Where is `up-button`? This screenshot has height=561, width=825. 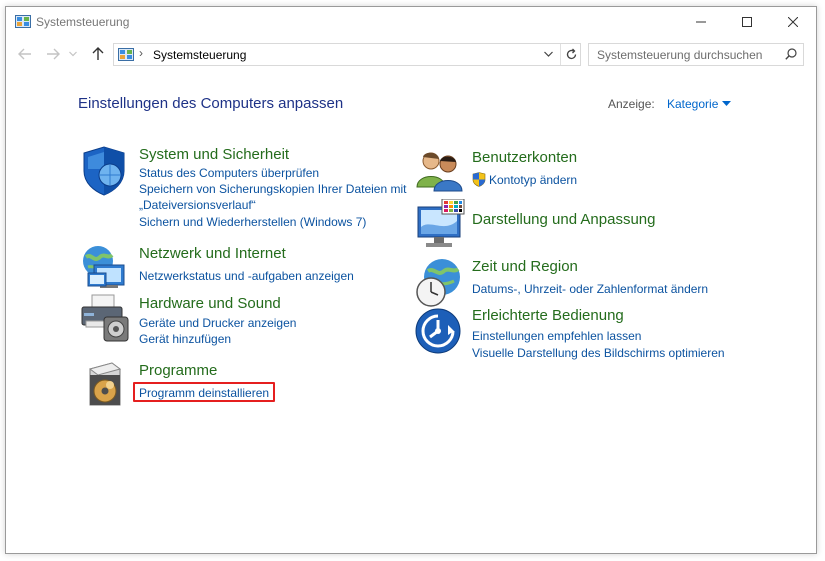
up-button is located at coordinates (98, 54).